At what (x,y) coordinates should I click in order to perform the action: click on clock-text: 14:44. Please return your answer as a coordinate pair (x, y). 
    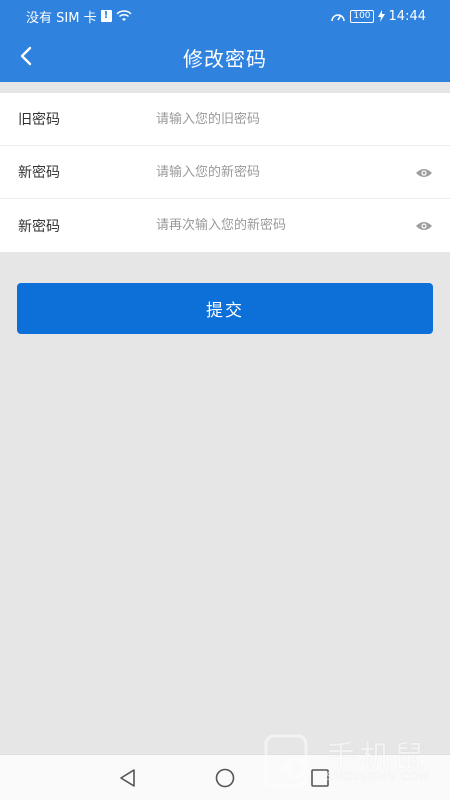
    Looking at the image, I should click on (407, 16).